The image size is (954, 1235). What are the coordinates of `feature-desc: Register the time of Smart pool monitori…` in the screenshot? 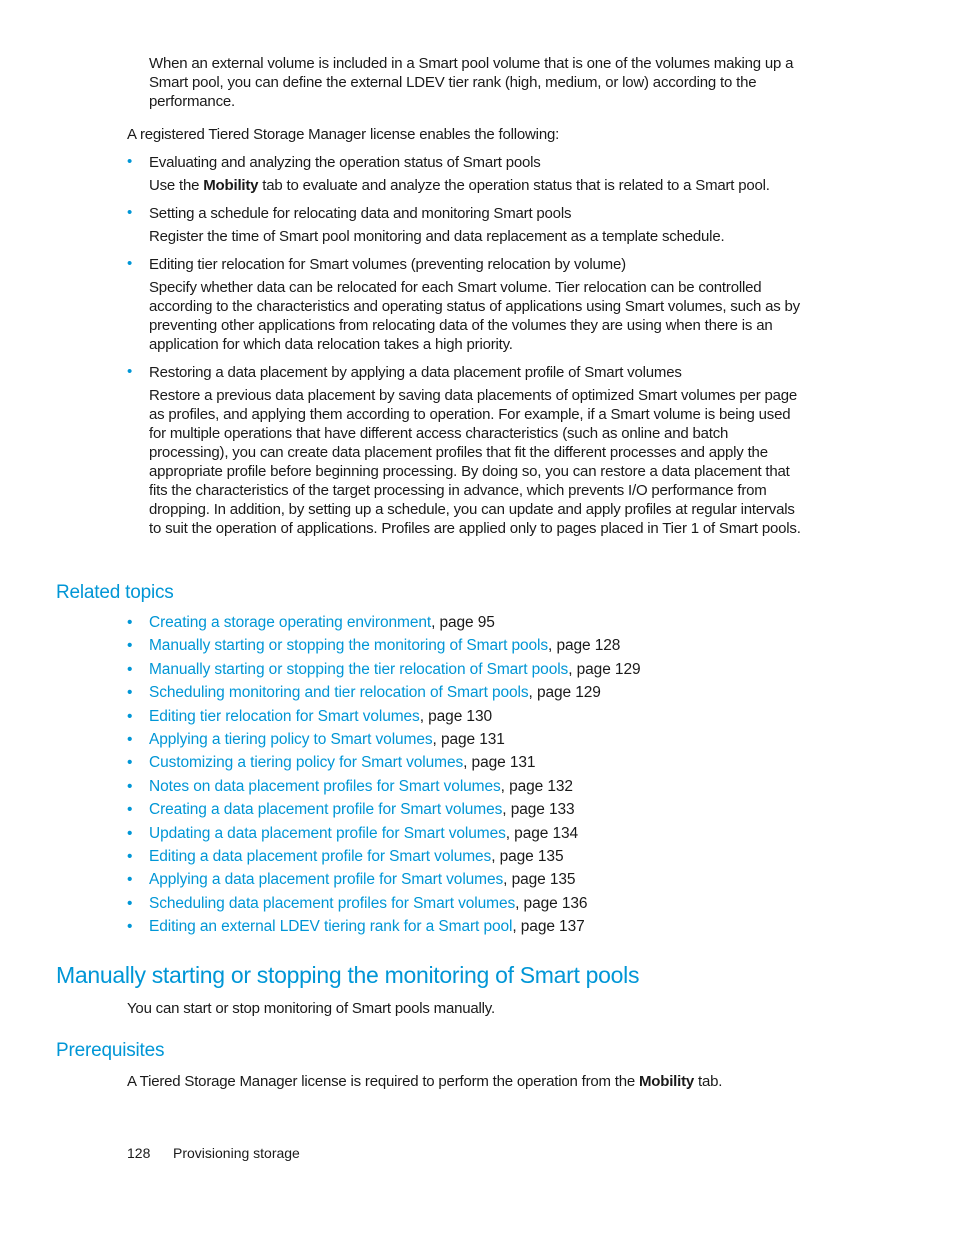 It's located at (437, 236).